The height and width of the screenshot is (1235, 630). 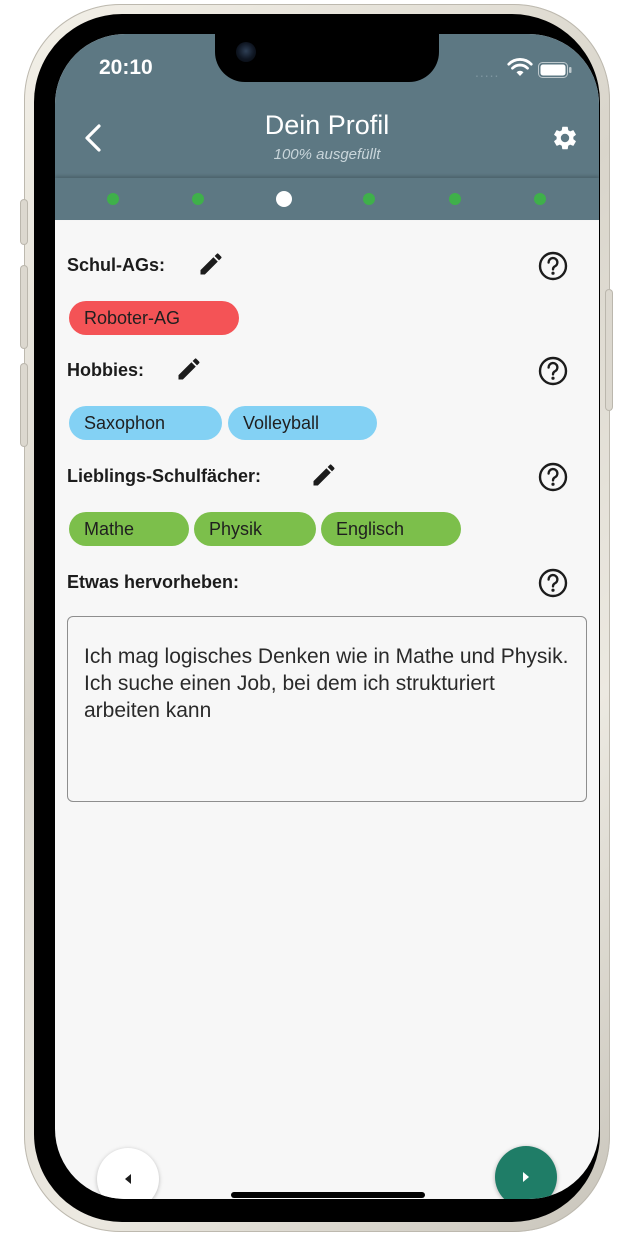 What do you see at coordinates (327, 199) in the screenshot?
I see `progress-strip` at bounding box center [327, 199].